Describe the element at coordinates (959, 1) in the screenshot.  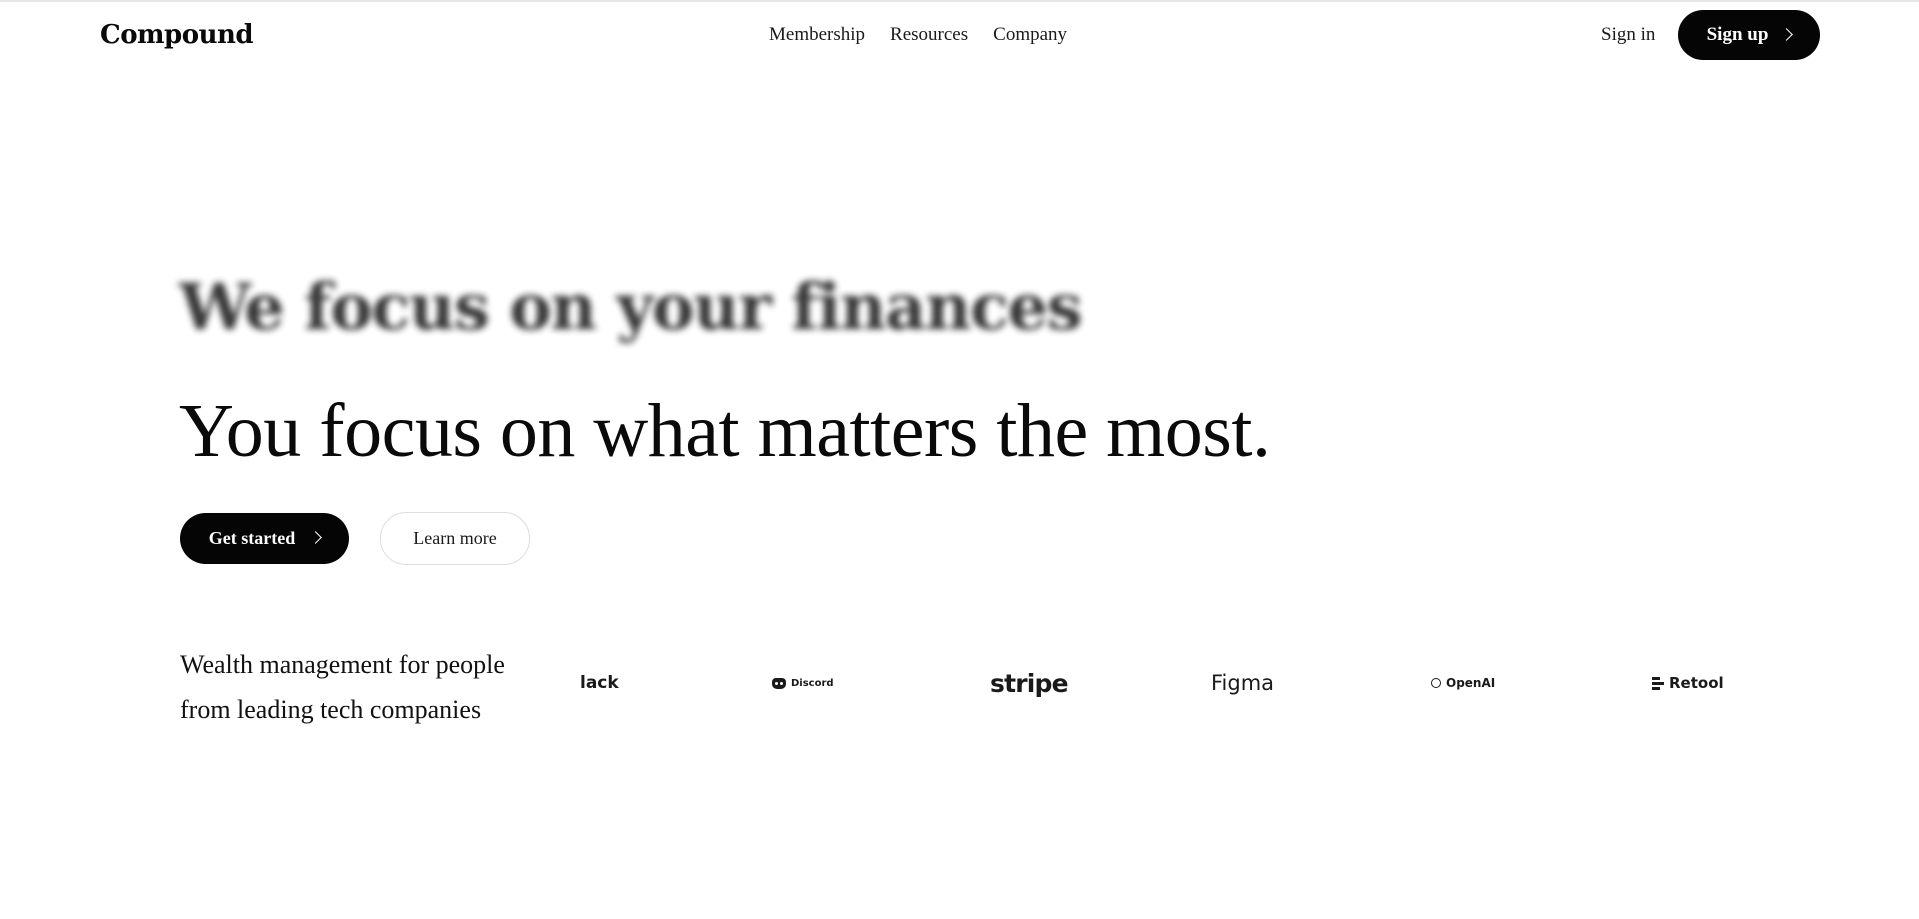
I see `top-divider` at that location.